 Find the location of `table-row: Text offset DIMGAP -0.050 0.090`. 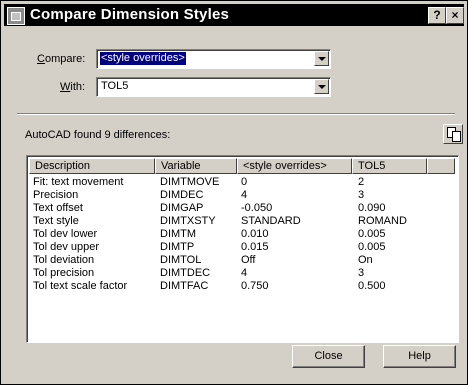

table-row: Text offset DIMGAP -0.050 0.090 is located at coordinates (242, 208).